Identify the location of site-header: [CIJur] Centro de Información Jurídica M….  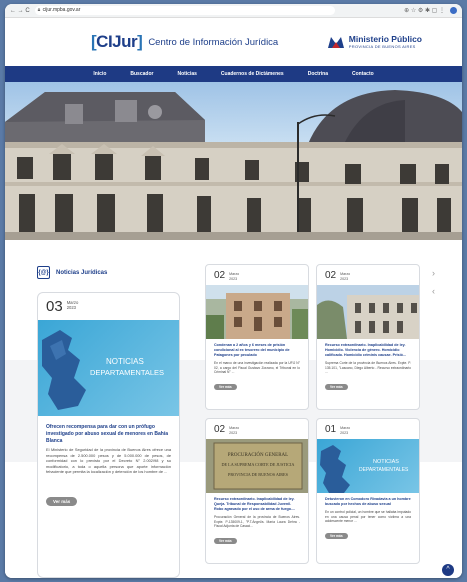
(233, 42).